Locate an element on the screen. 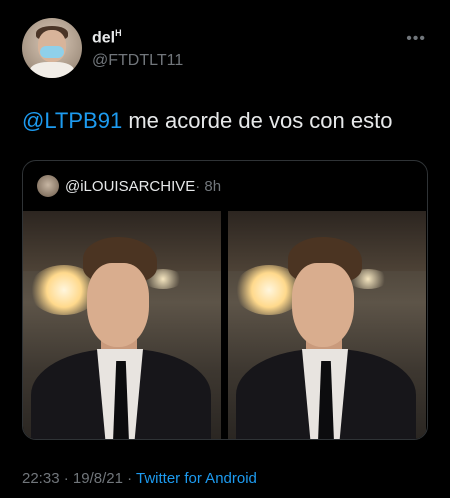  mention-link: @LTPB91 is located at coordinates (72, 120).